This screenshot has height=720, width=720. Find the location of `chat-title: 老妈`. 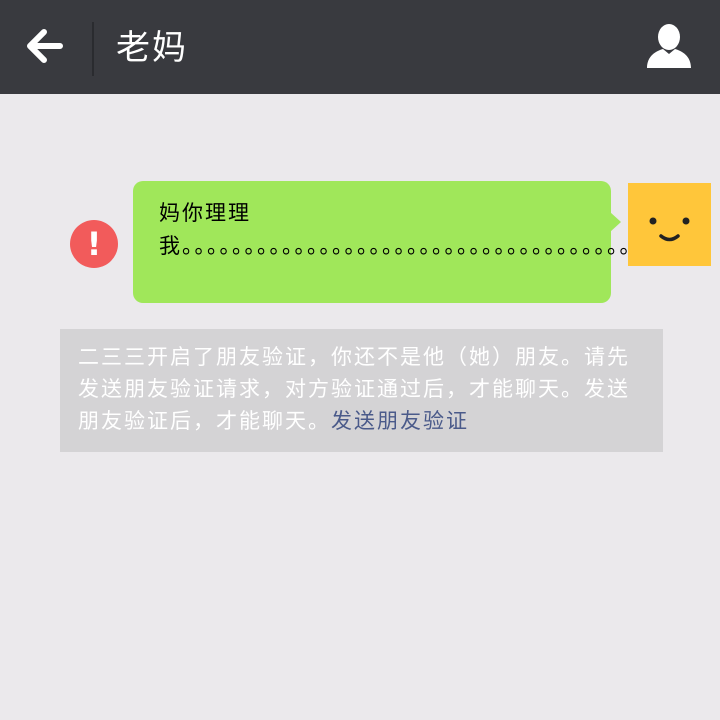

chat-title: 老妈 is located at coordinates (152, 48).